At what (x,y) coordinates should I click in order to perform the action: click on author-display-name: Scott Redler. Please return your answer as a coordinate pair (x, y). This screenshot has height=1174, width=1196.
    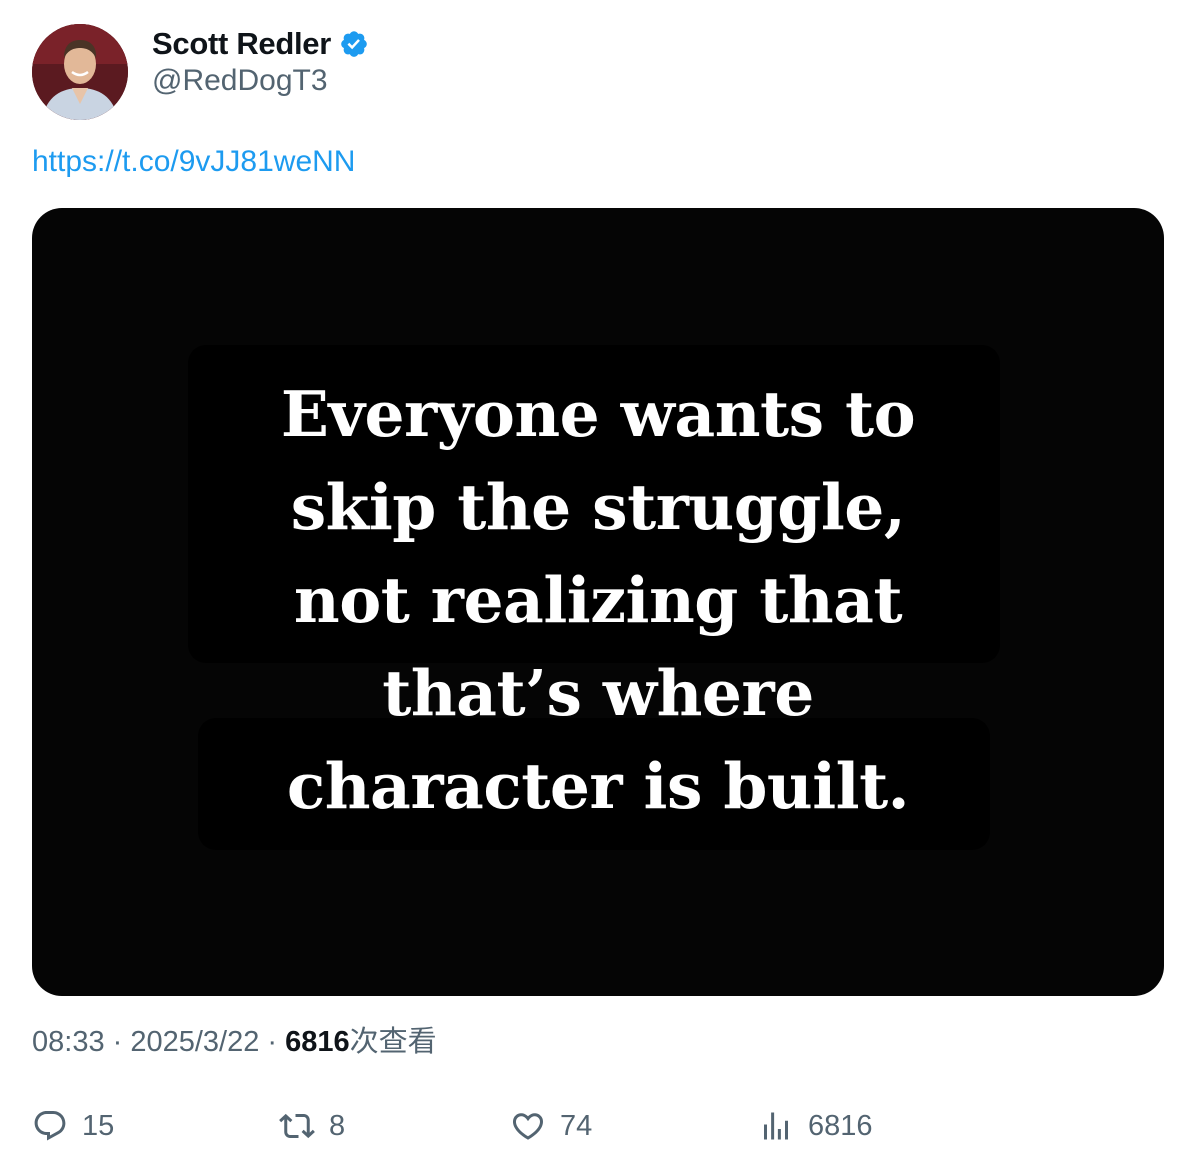
    Looking at the image, I should click on (241, 44).